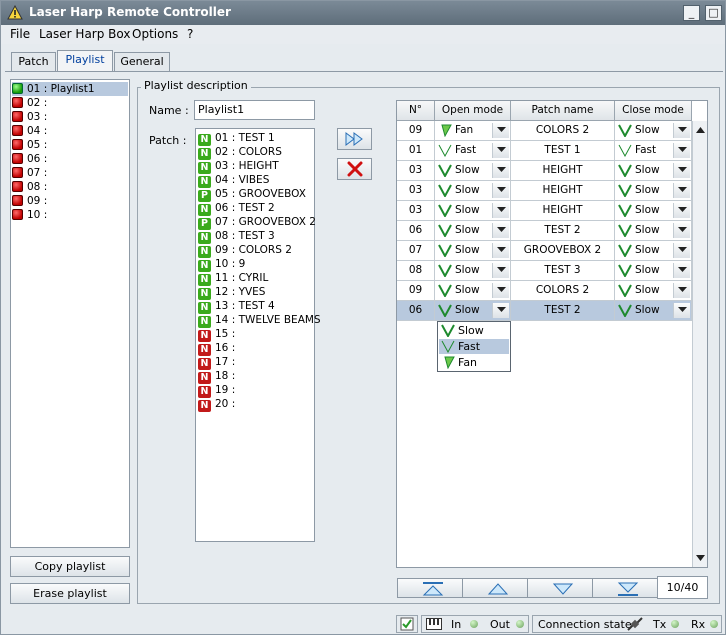  What do you see at coordinates (700, 558) in the screenshot?
I see `scroll-down-icon` at bounding box center [700, 558].